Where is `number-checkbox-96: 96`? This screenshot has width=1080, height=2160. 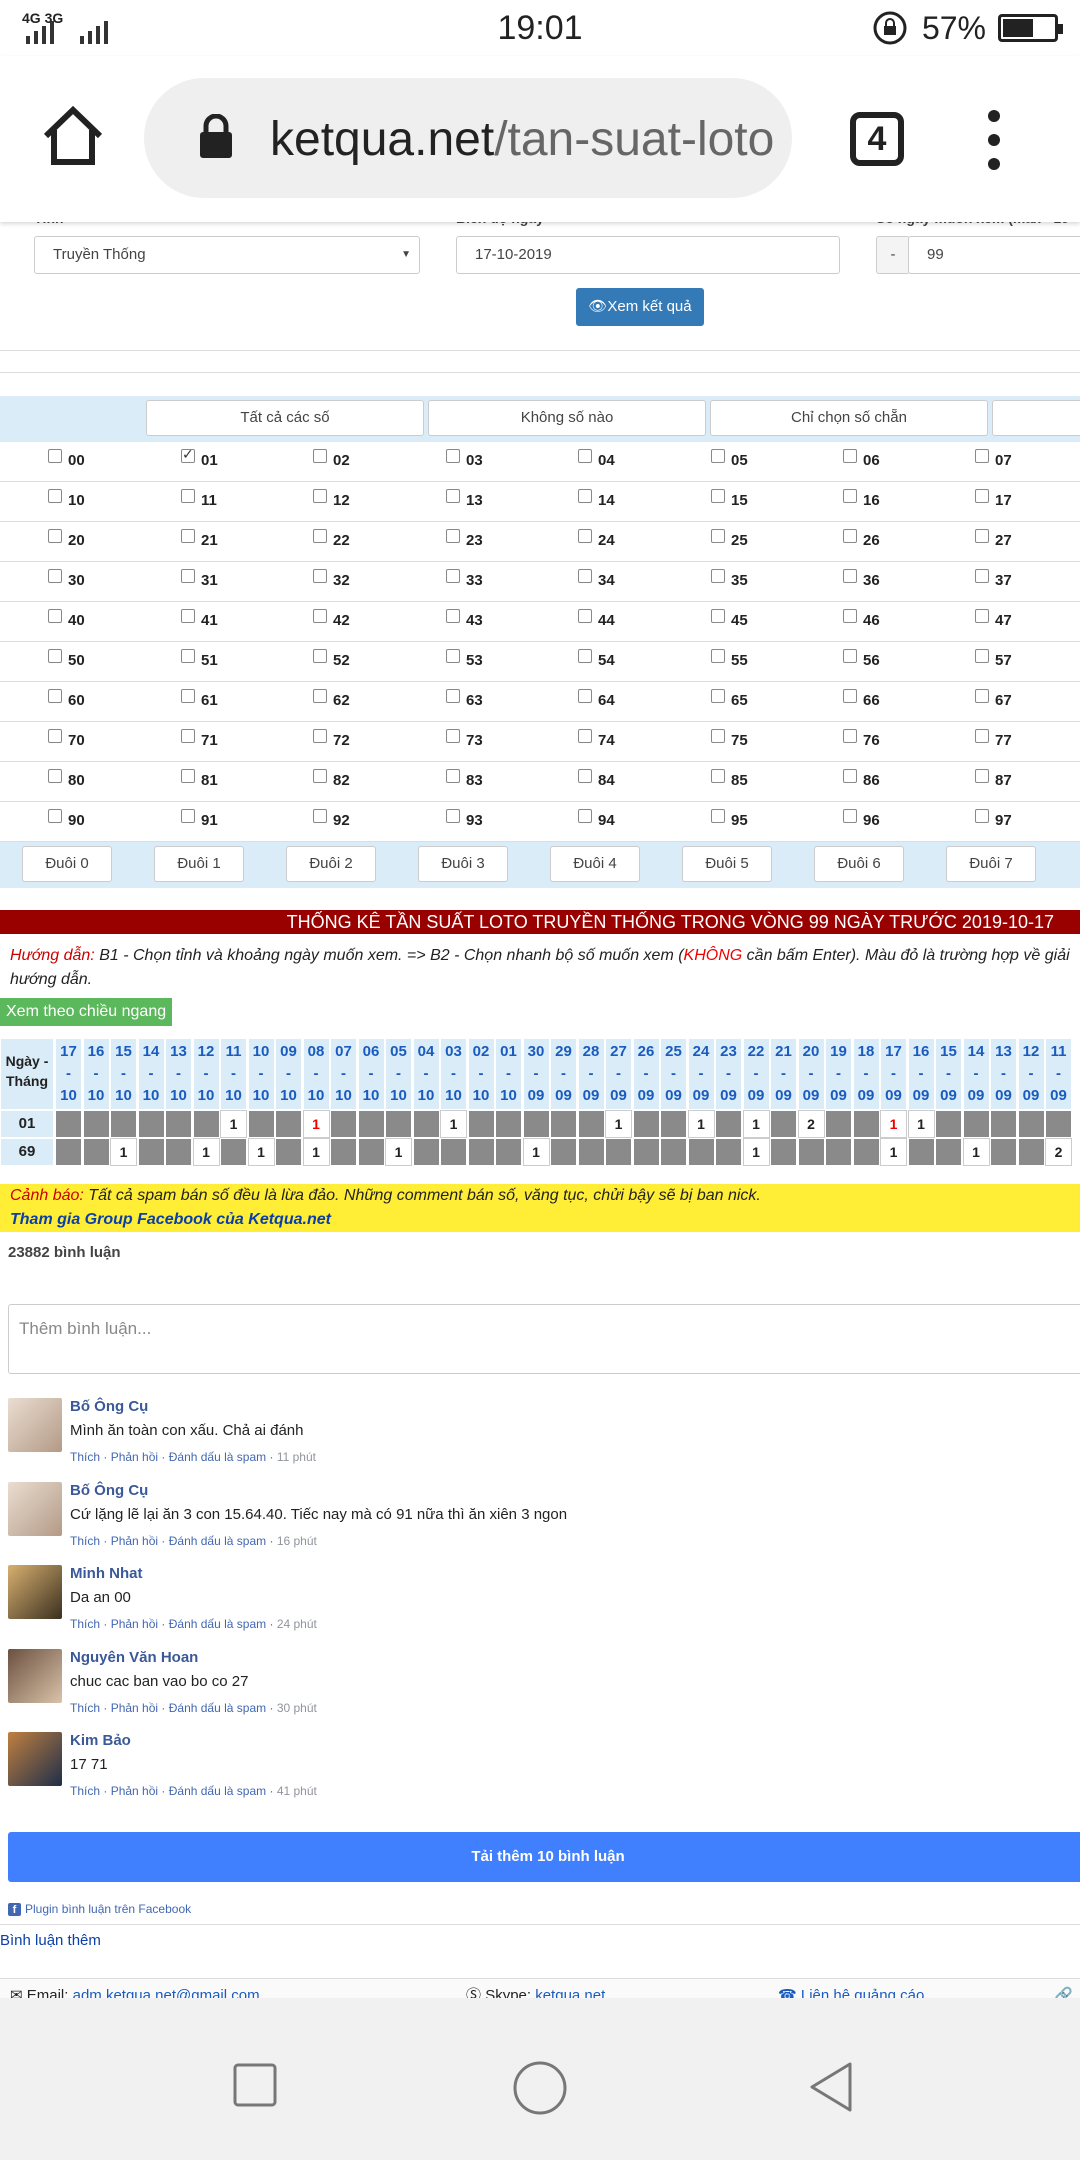
number-checkbox-96: 96 is located at coordinates (861, 819).